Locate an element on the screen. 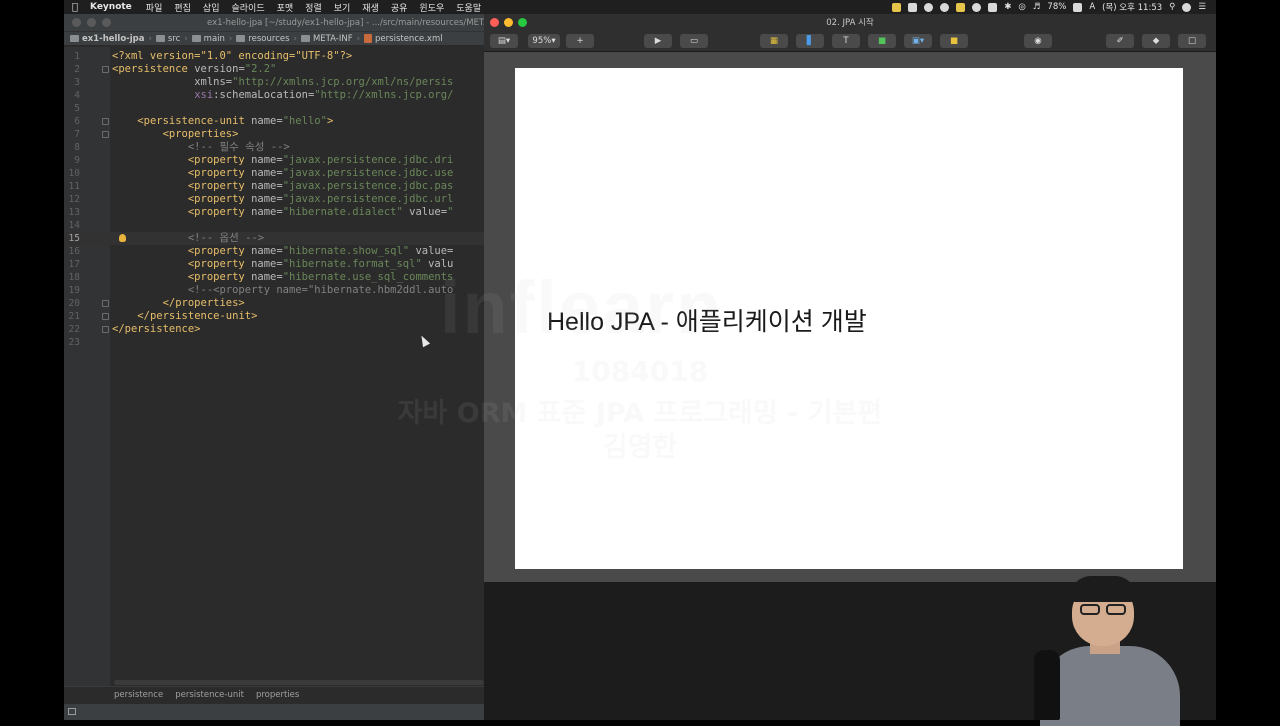 Image resolution: width=1280 pixels, height=726 pixels. breadcrumb-main: main is located at coordinates (210, 39).